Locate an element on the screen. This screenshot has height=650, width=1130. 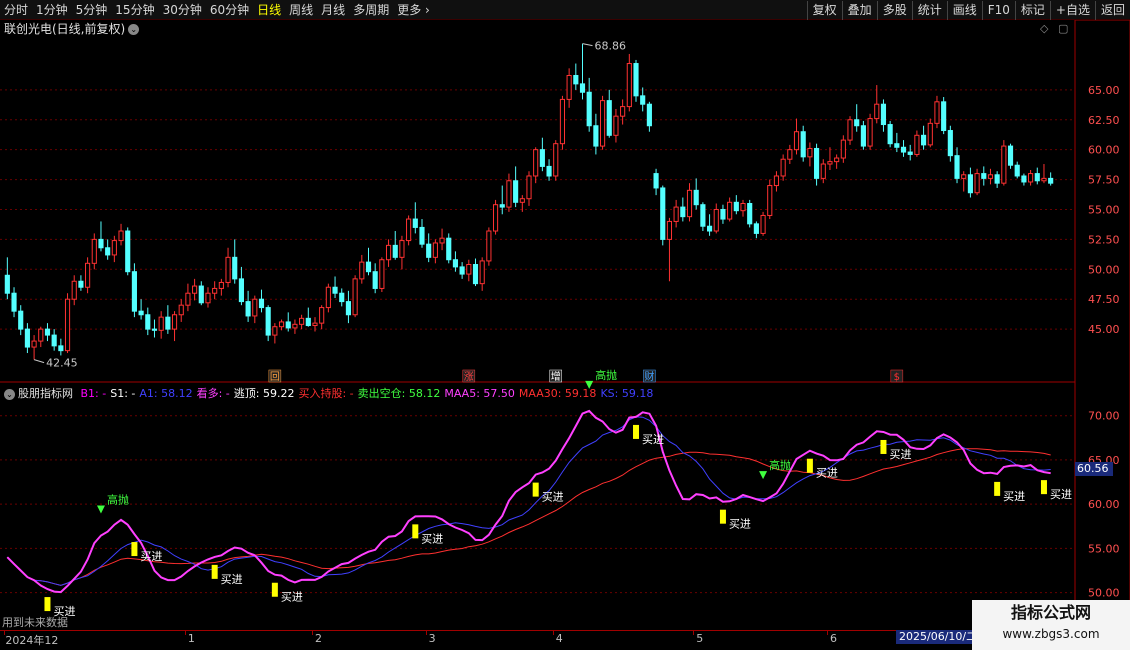
period-tab-3: 15分钟 is located at coordinates (134, 10).